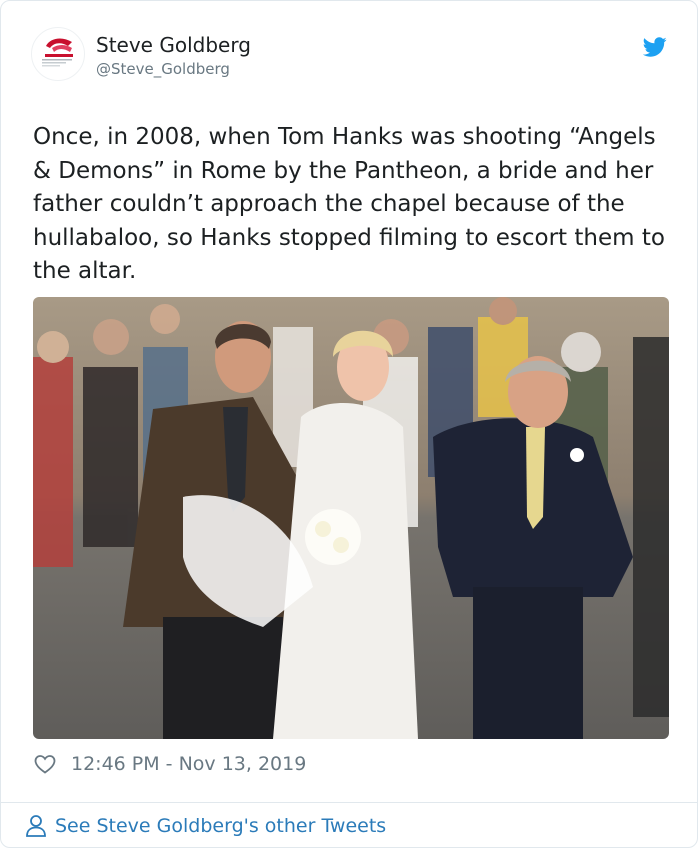 This screenshot has height=850, width=700. What do you see at coordinates (163, 69) in the screenshot?
I see `author-handle: @Steve_Goldberg` at bounding box center [163, 69].